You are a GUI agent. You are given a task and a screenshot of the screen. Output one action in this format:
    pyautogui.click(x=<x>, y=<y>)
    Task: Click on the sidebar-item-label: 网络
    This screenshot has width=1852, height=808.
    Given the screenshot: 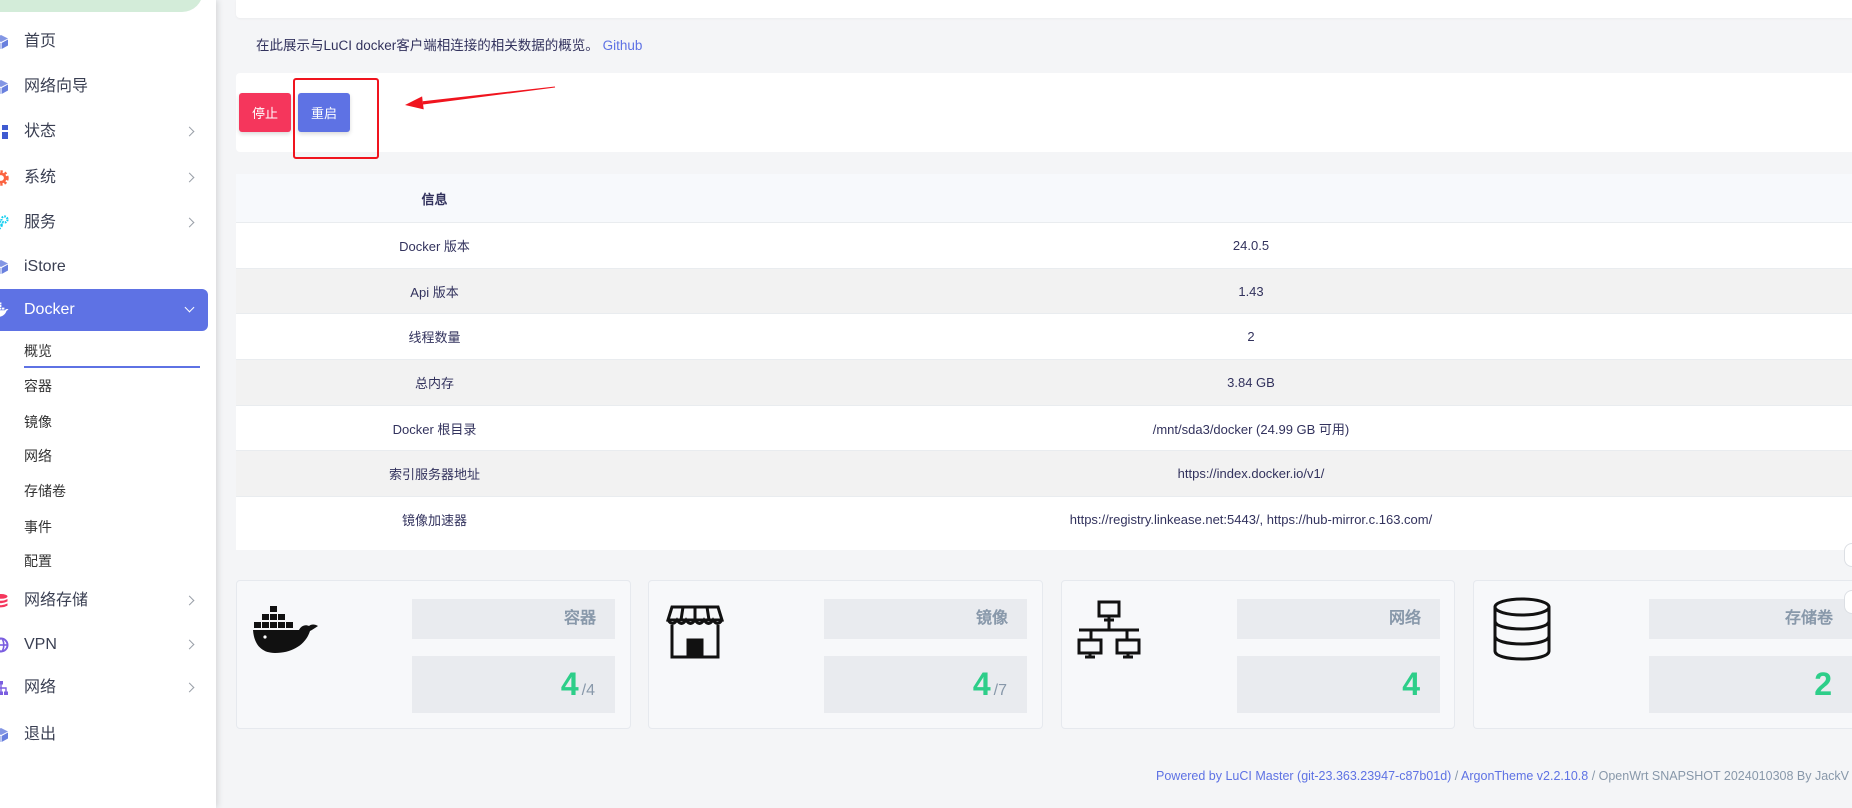 What is the action you would take?
    pyautogui.click(x=40, y=687)
    